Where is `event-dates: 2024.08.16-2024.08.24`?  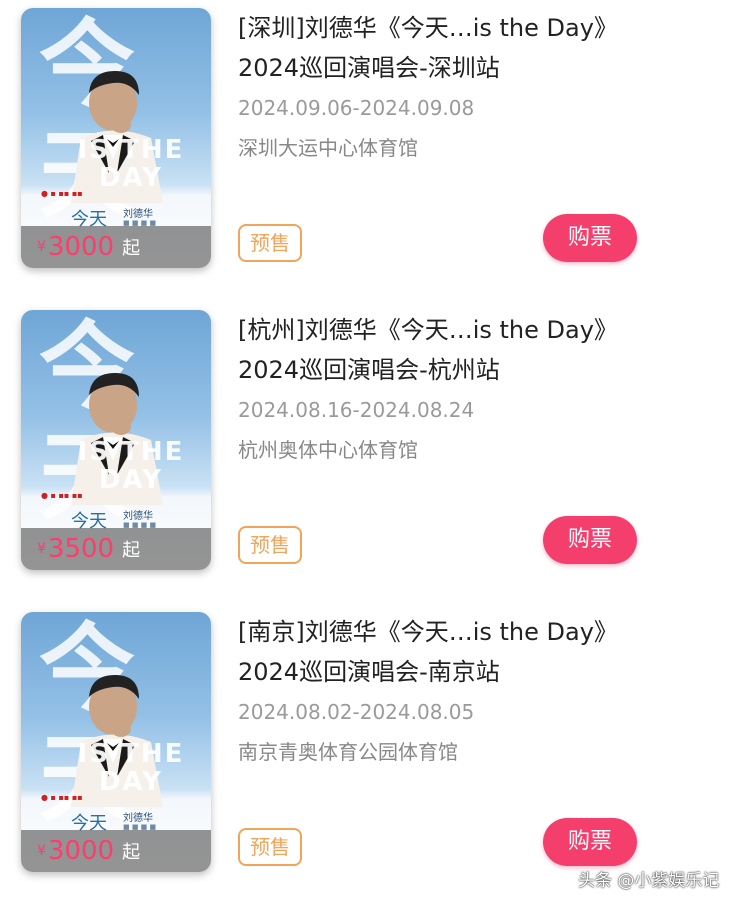 event-dates: 2024.08.16-2024.08.24 is located at coordinates (356, 410).